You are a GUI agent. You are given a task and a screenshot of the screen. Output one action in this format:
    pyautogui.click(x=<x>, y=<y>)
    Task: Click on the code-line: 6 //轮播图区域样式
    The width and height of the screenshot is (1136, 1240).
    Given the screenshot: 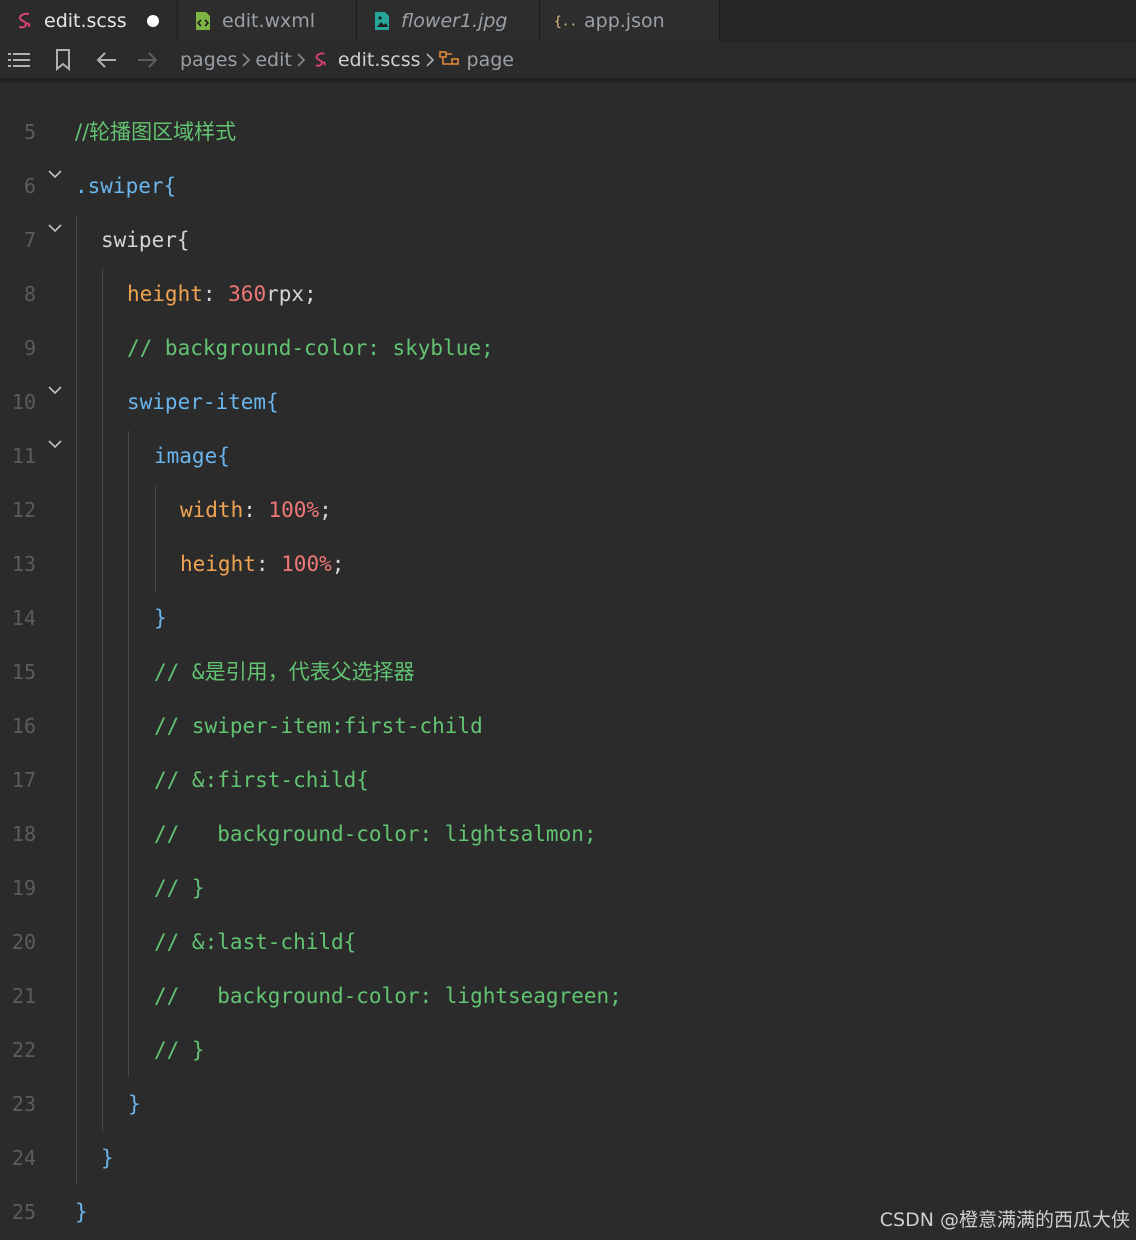 What is the action you would take?
    pyautogui.click(x=568, y=151)
    